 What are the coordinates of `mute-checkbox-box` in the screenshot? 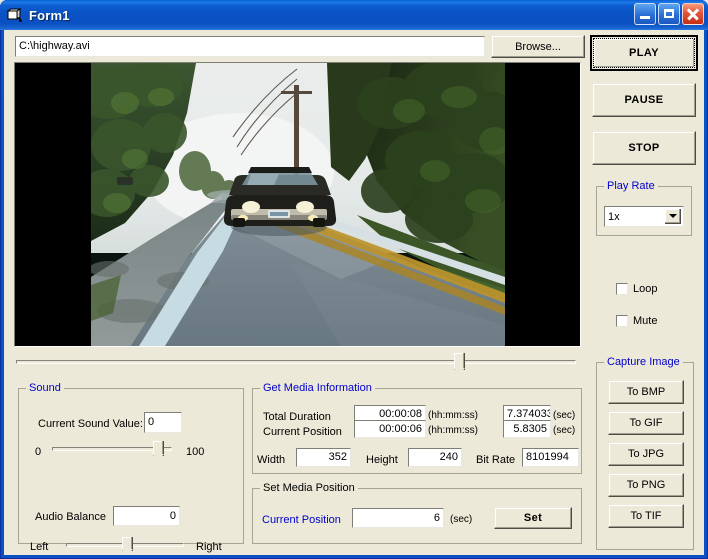 It's located at (622, 321).